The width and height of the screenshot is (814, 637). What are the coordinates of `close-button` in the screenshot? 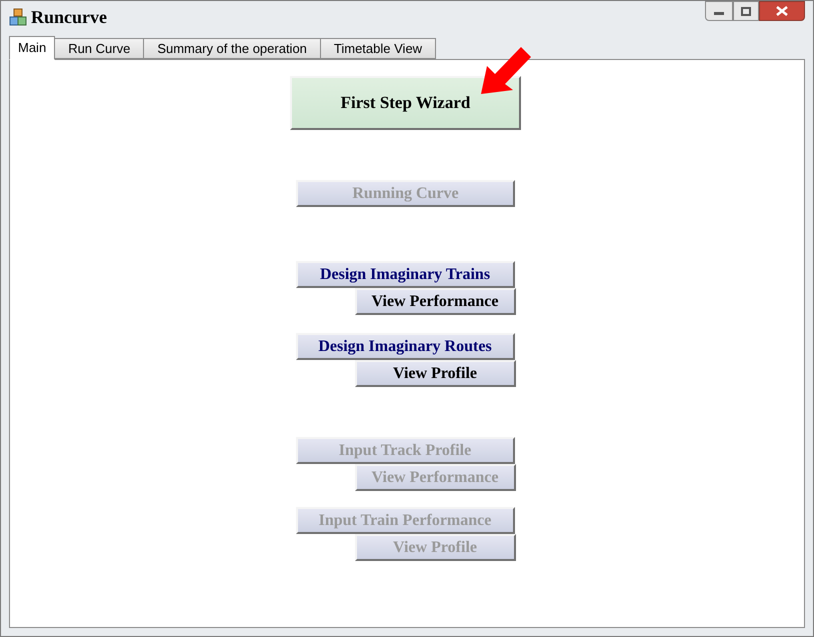 It's located at (782, 11).